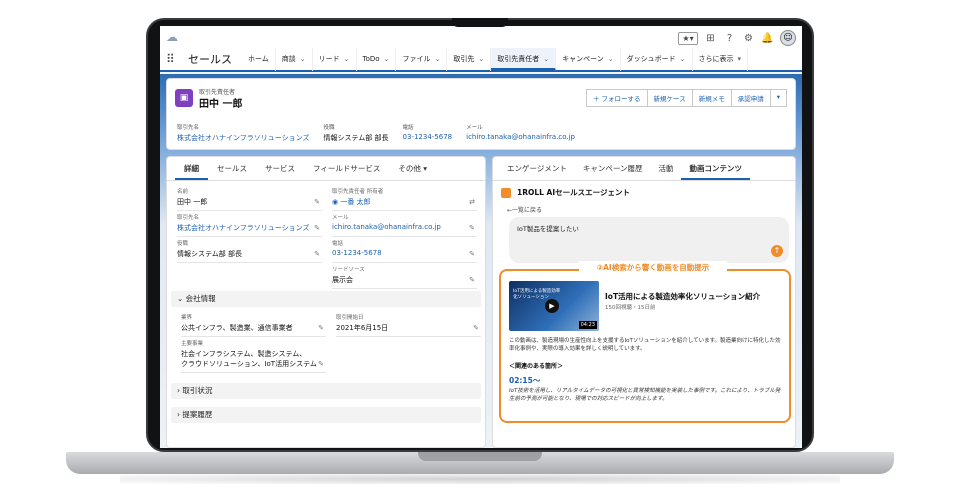 Image resolution: width=960 pixels, height=500 pixels. What do you see at coordinates (172, 37) in the screenshot?
I see `cloud-logo-icon: ☁` at bounding box center [172, 37].